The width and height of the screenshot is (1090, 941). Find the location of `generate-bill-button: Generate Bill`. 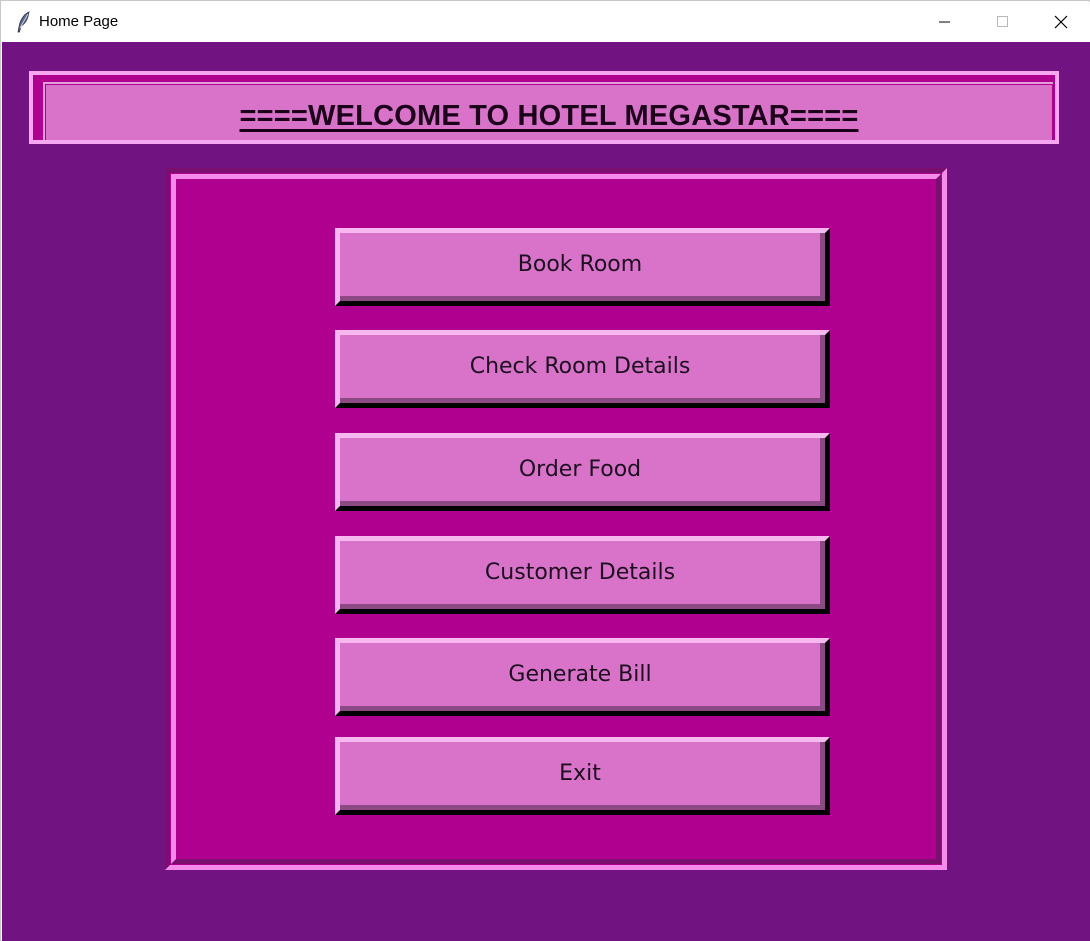

generate-bill-button: Generate Bill is located at coordinates (582, 677).